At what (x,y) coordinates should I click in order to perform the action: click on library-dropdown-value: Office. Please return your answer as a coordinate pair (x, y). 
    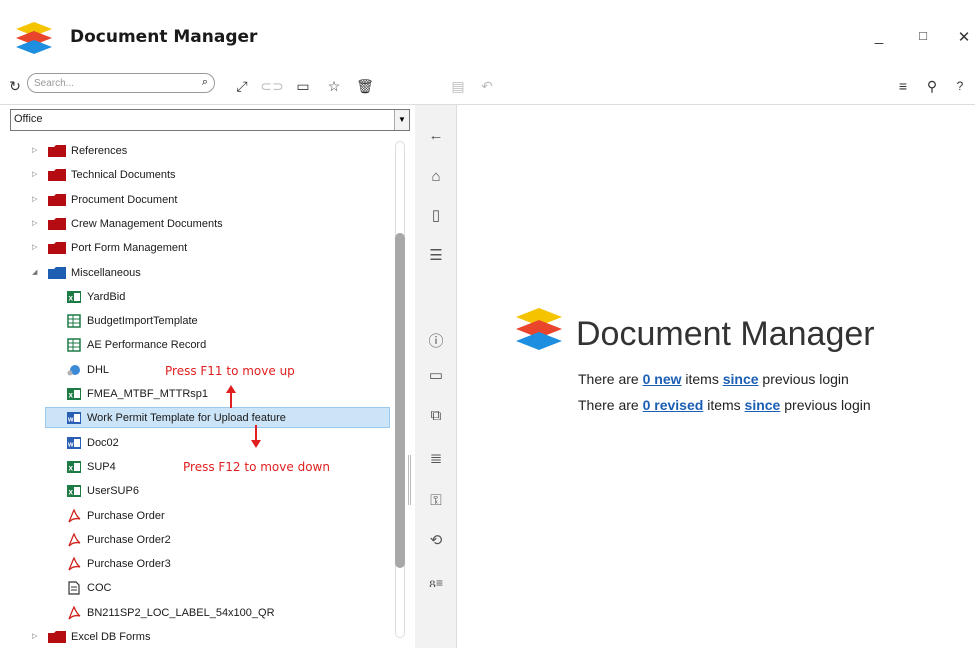
    Looking at the image, I should click on (28, 119).